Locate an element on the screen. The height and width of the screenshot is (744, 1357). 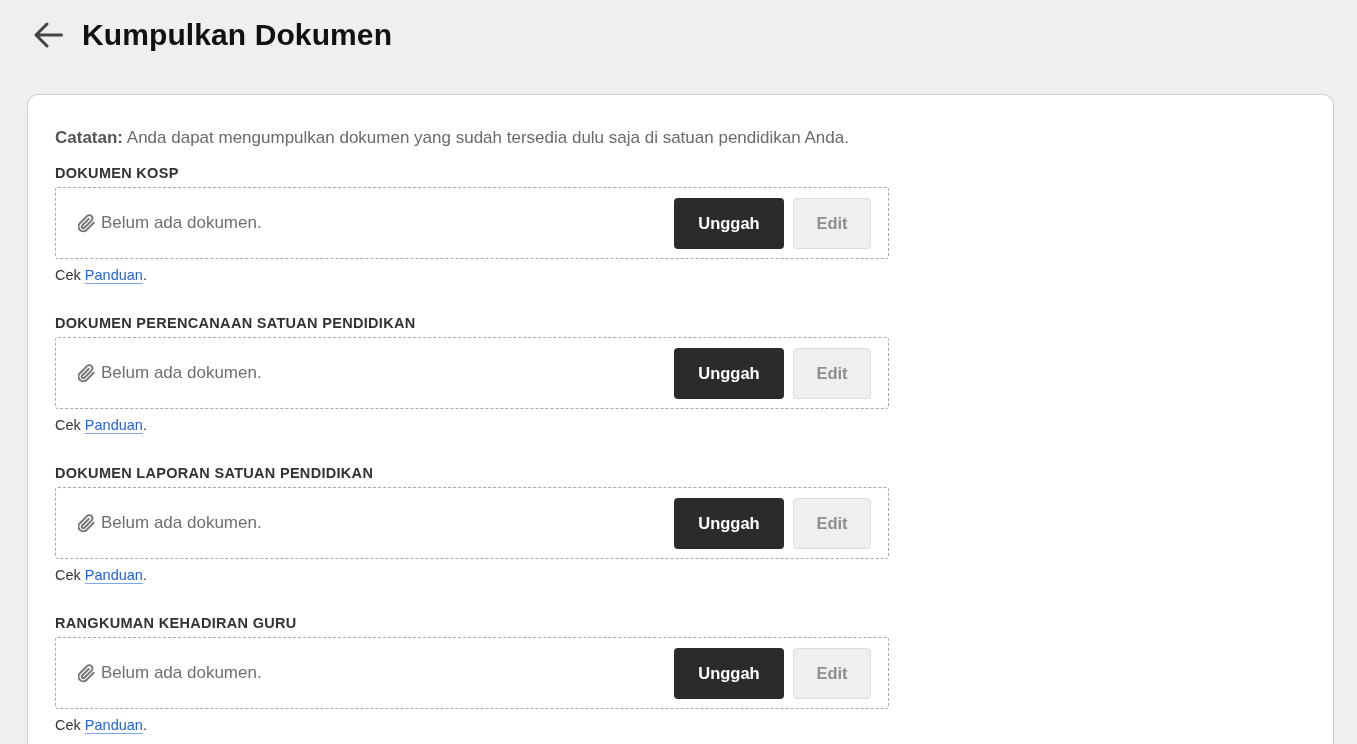
section-label: RANGKUMAN KEHADIRAN GURU is located at coordinates (176, 623).